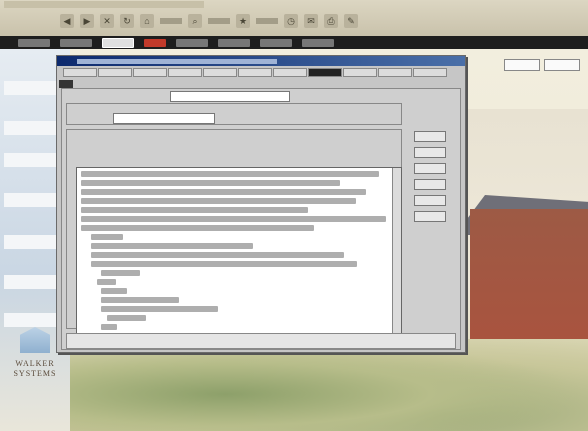  I want to click on logo-title: WALKER SYSTEMS, so click(35, 368).